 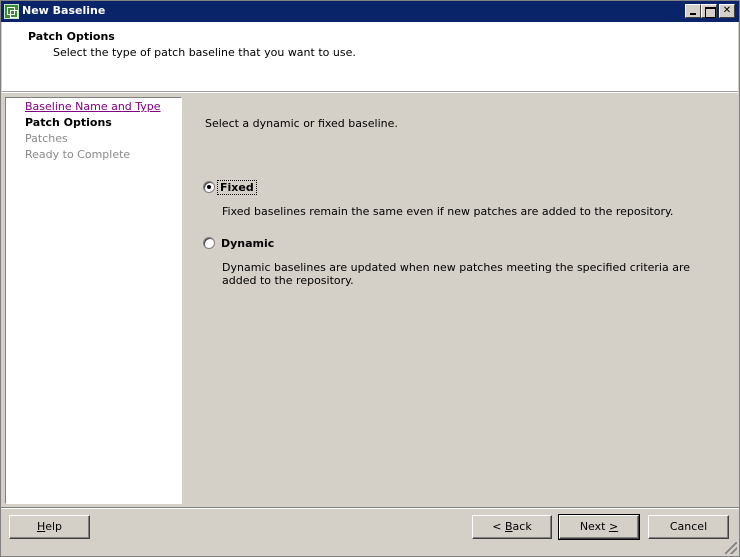 I want to click on back-label-post: ack, so click(x=522, y=526).